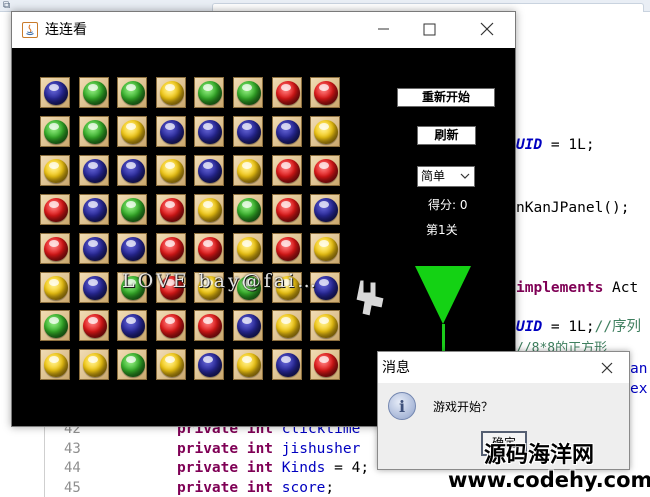 This screenshot has height=497, width=650. What do you see at coordinates (607, 368) in the screenshot?
I see `dialog-close-button` at bounding box center [607, 368].